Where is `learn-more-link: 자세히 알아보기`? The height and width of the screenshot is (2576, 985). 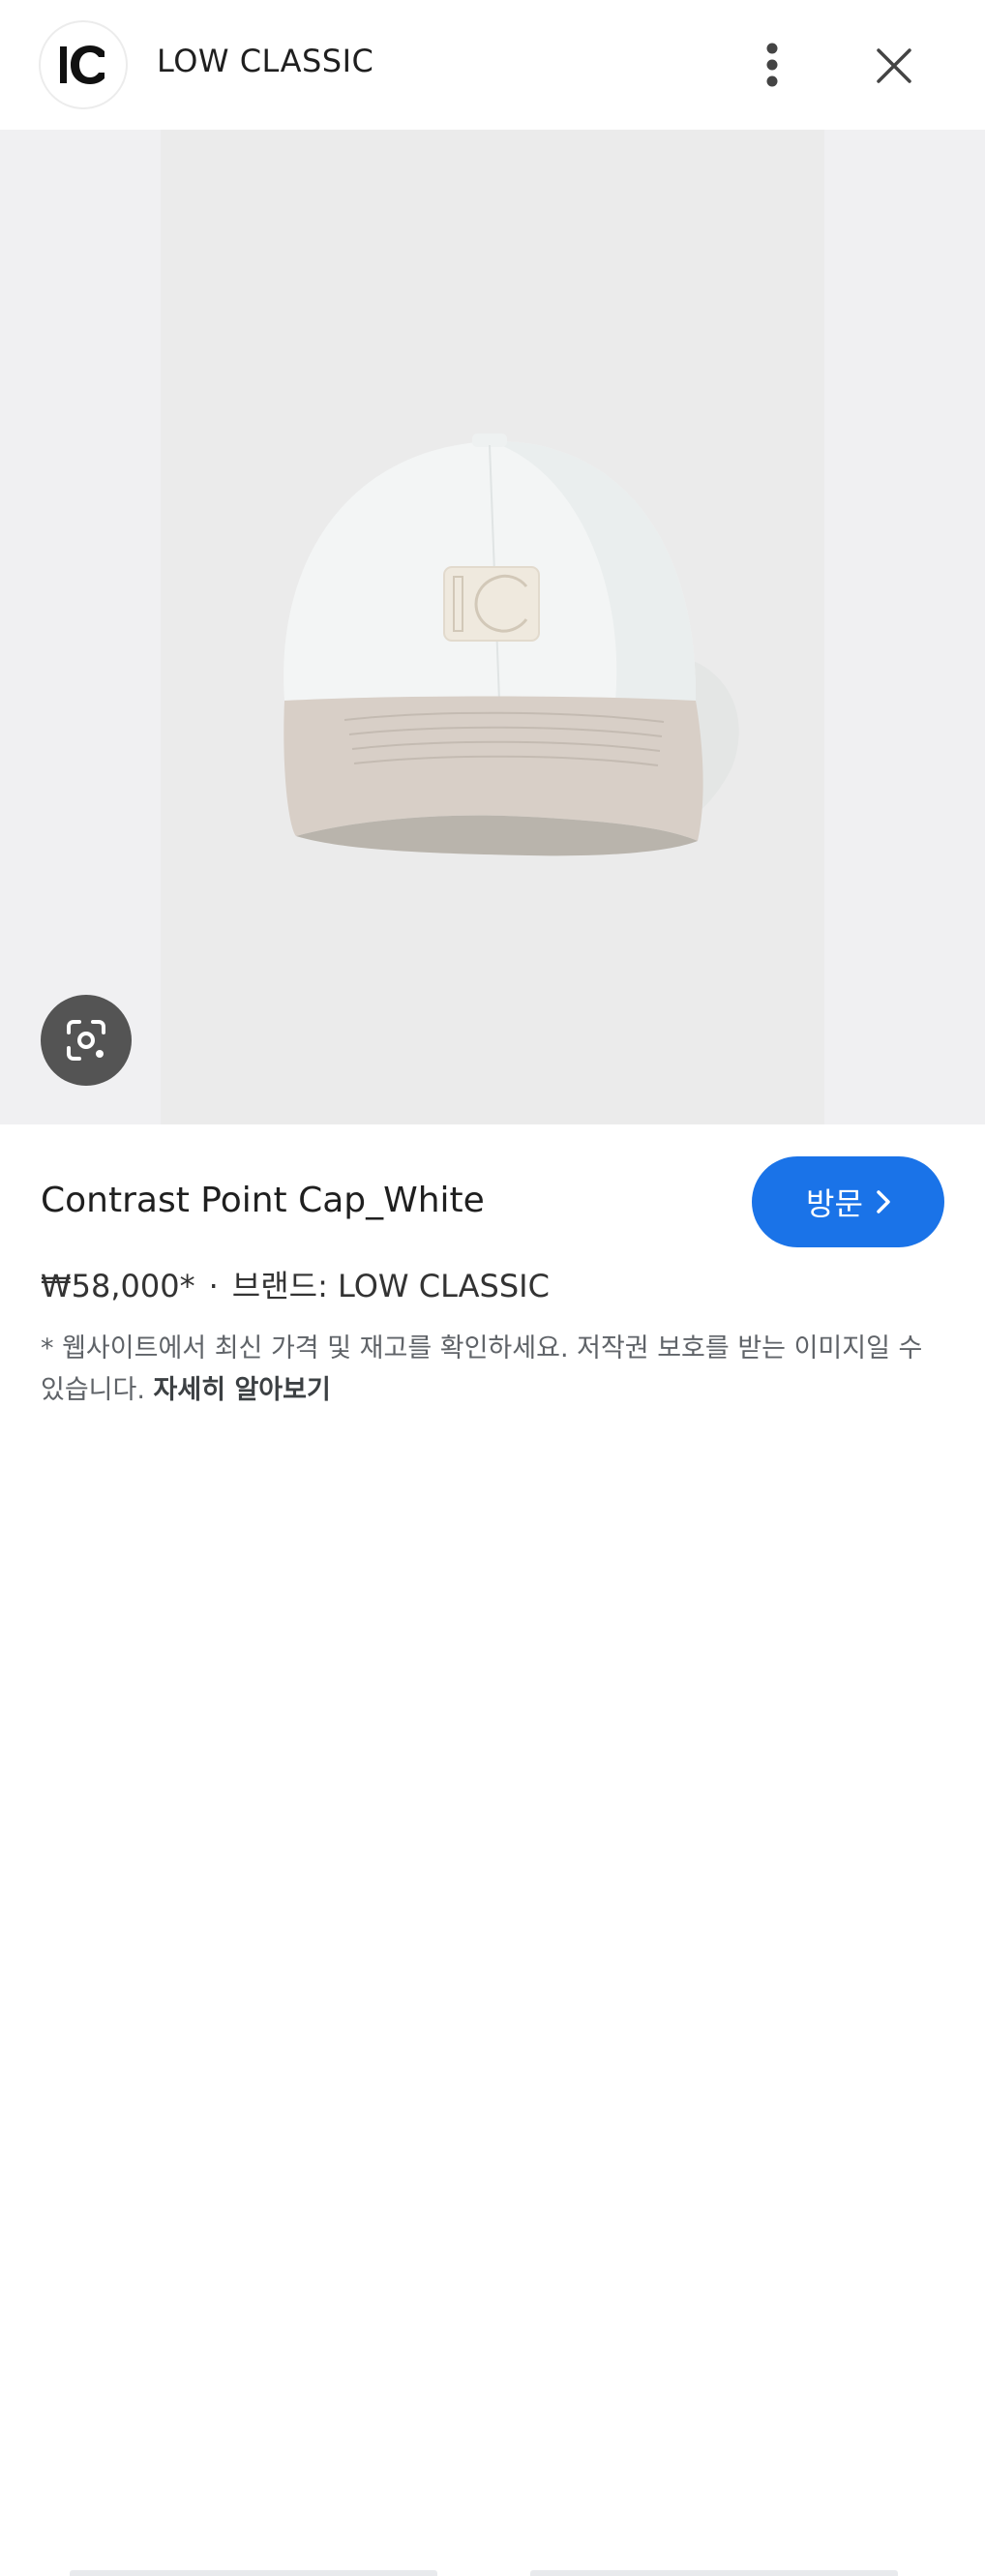 learn-more-link: 자세히 알아보기 is located at coordinates (242, 1390).